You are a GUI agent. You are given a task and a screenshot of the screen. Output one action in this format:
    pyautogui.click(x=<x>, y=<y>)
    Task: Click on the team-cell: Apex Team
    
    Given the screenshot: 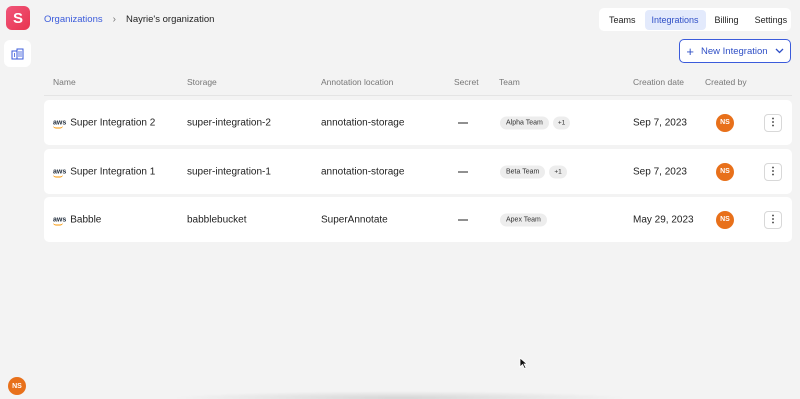 What is the action you would take?
    pyautogui.click(x=523, y=219)
    